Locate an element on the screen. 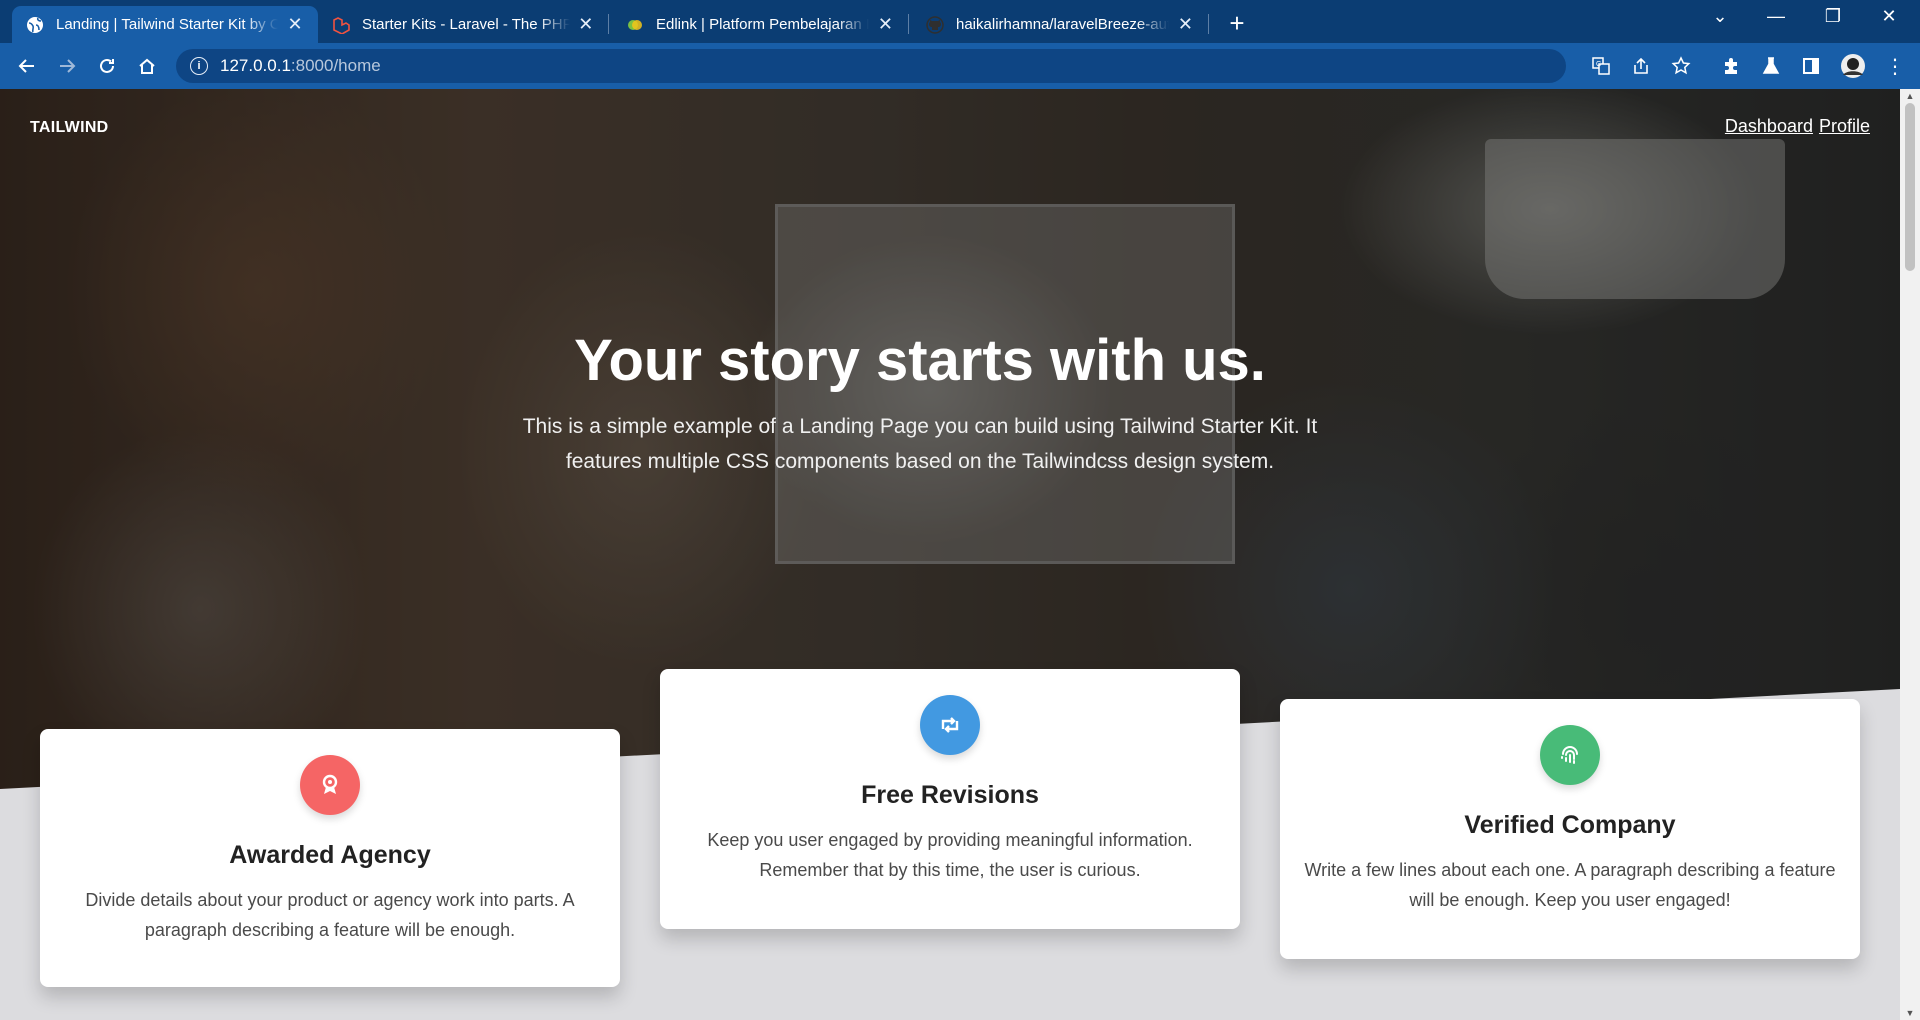 This screenshot has height=1020, width=1920. scroll-up-arrow-icon: ▲ is located at coordinates (1910, 96).